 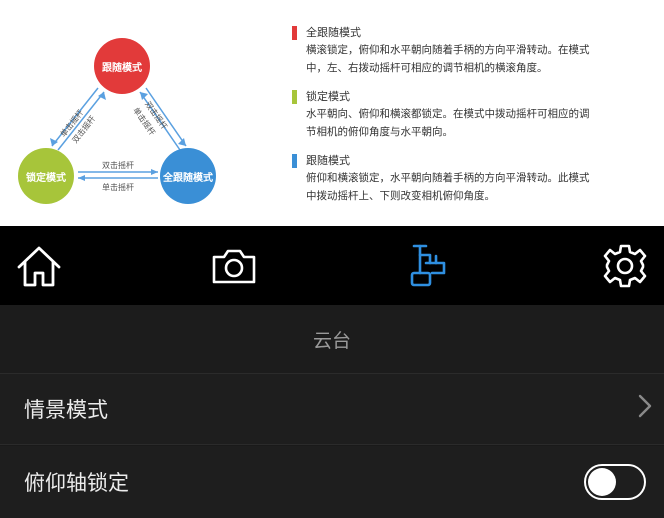 I want to click on gimbal-icon, so click(x=427, y=265).